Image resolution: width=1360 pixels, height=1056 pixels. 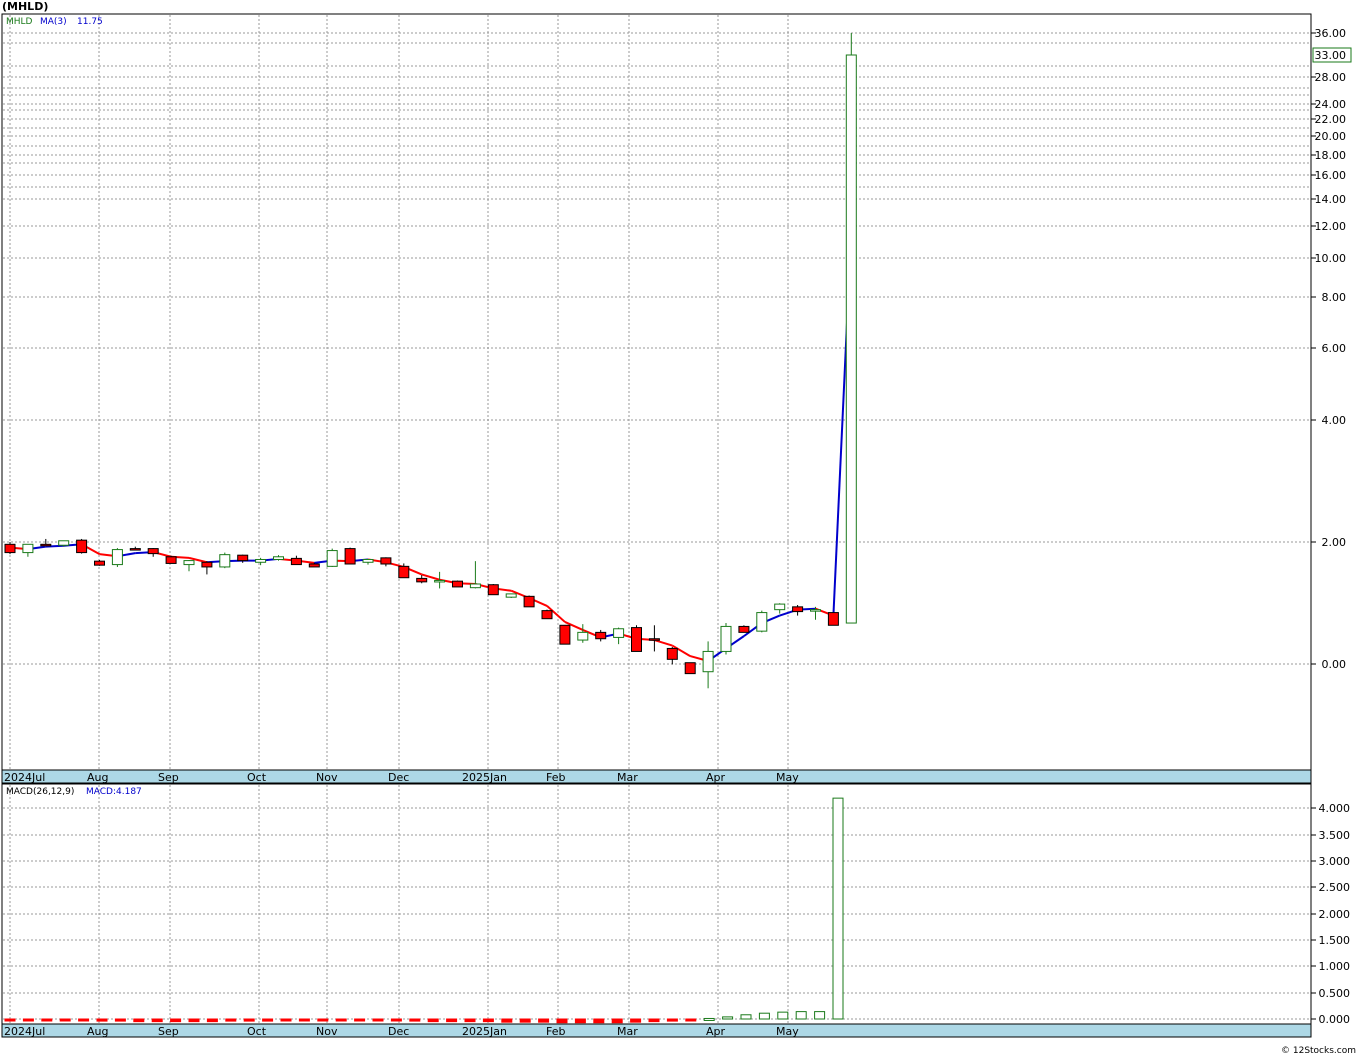 I want to click on price-y-tick-label: 16.00, so click(x=1331, y=175).